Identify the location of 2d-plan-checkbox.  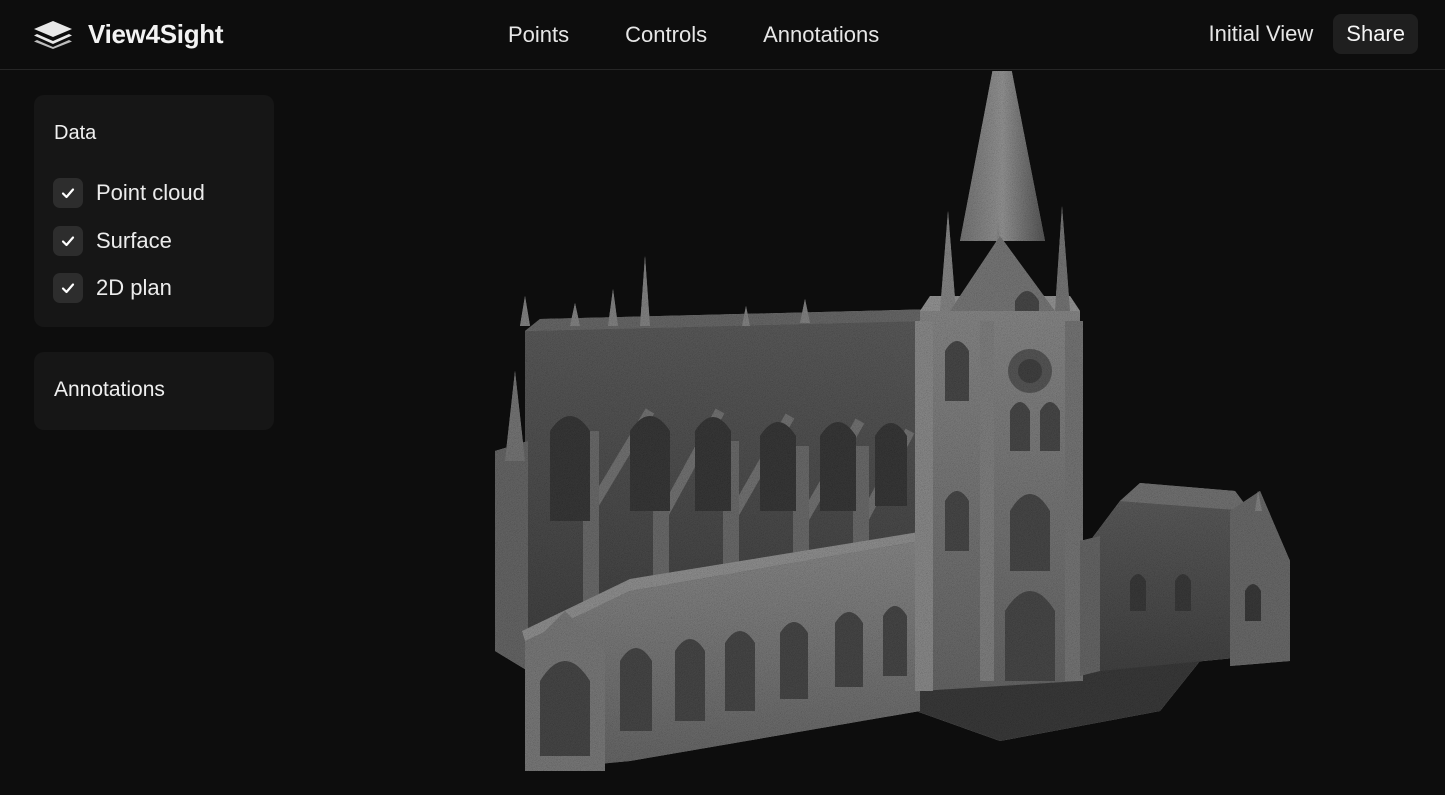
(68, 288).